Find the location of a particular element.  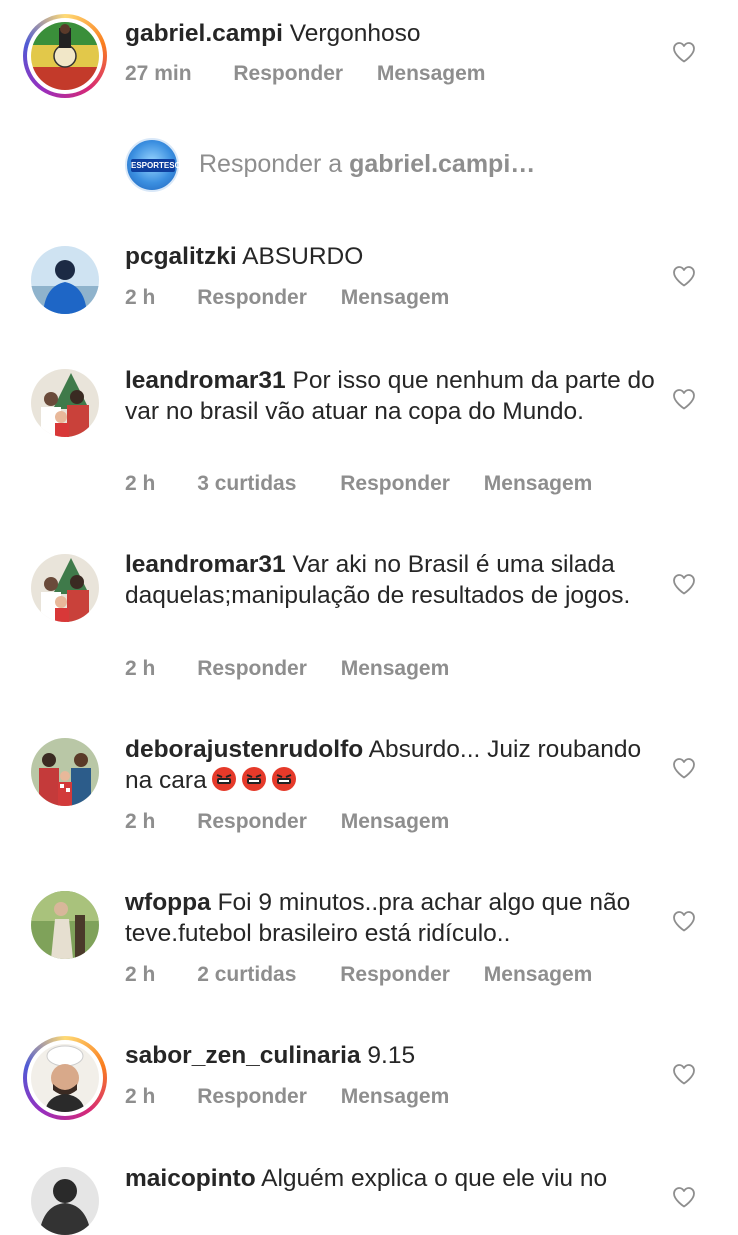

avatar: ESPORTESC is located at coordinates (153, 165).